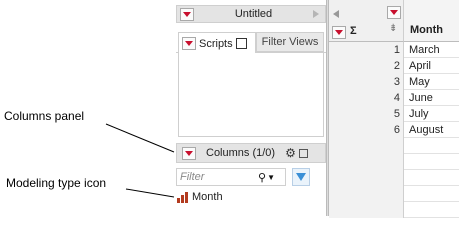 Image resolution: width=459 pixels, height=240 pixels. I want to click on tab-scripts-label: Scripts, so click(216, 43).